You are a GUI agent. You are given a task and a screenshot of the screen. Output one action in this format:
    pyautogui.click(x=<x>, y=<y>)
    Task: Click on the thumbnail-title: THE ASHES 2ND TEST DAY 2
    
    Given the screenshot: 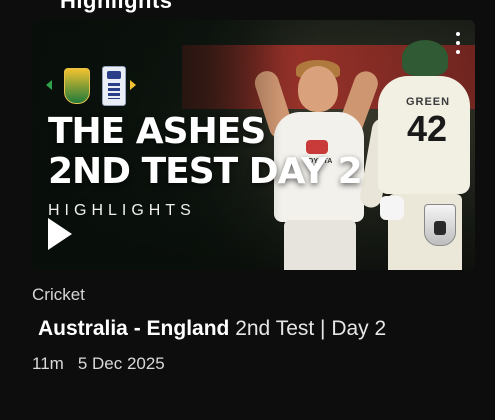 What is the action you would take?
    pyautogui.click(x=213, y=152)
    